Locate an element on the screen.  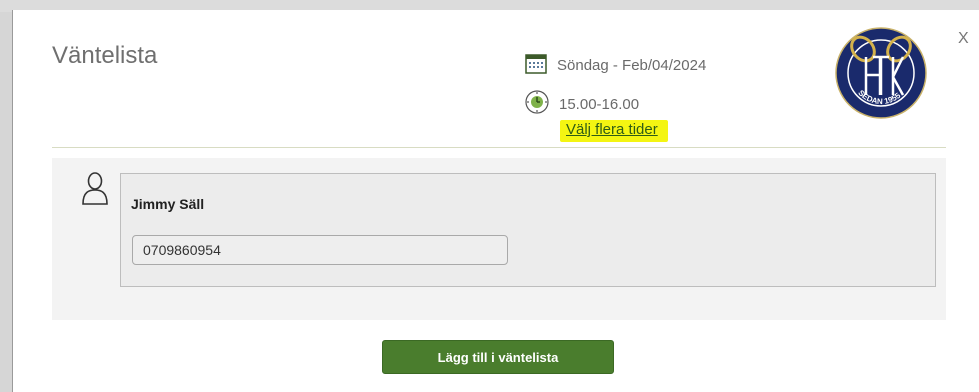
user-icon is located at coordinates (95, 188).